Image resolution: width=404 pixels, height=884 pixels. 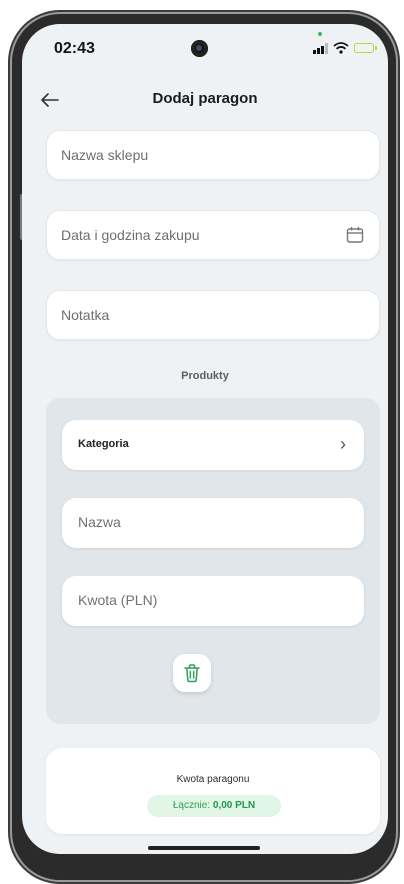 I want to click on status-bar: 02:43, so click(x=205, y=50).